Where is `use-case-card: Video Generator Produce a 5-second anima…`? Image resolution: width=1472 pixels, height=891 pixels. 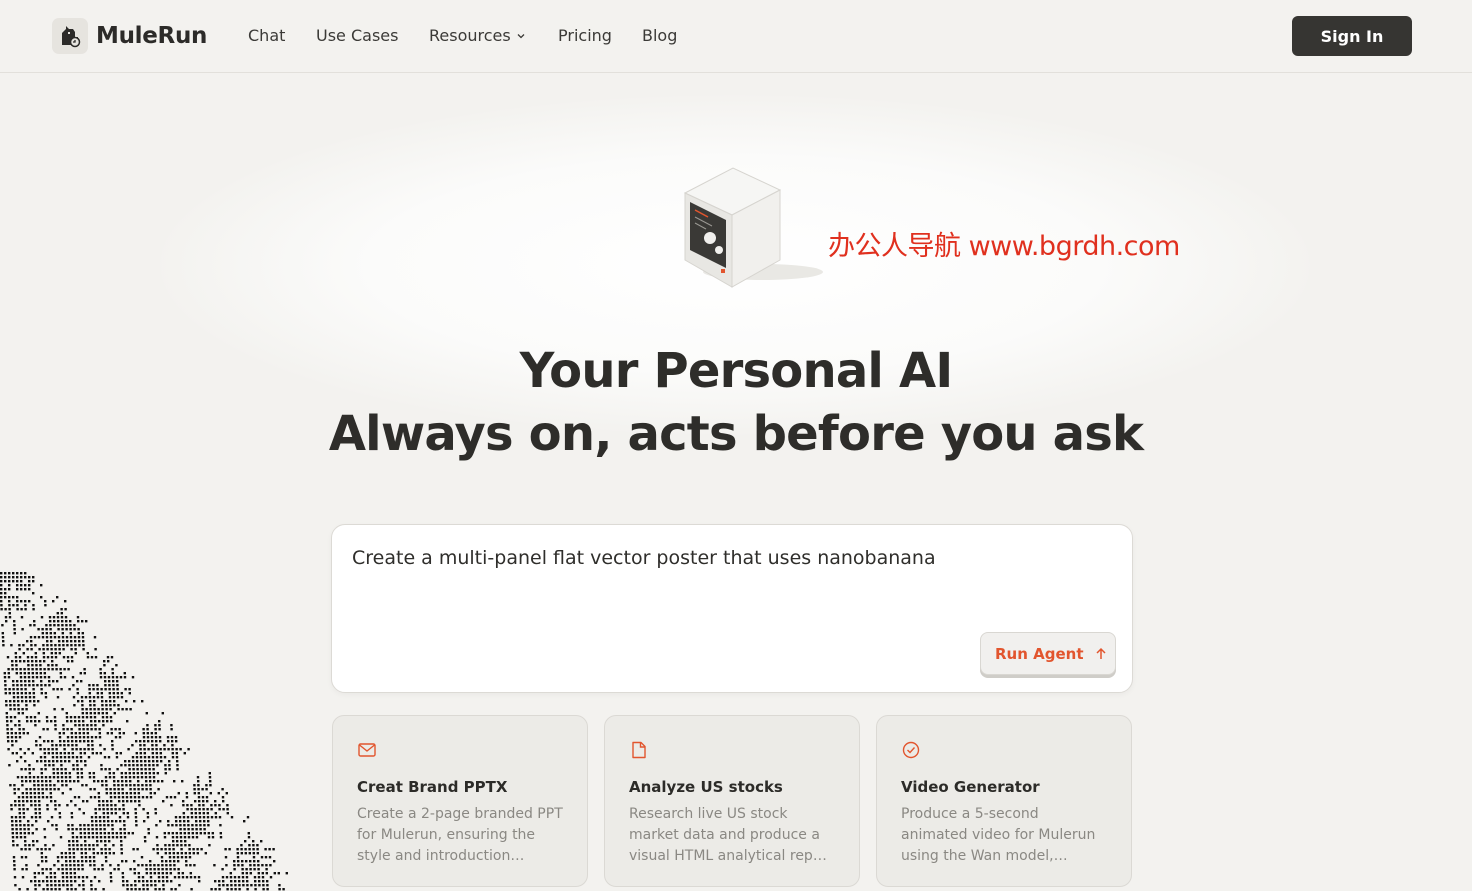 use-case-card: Video Generator Produce a 5-second anima… is located at coordinates (1004, 801).